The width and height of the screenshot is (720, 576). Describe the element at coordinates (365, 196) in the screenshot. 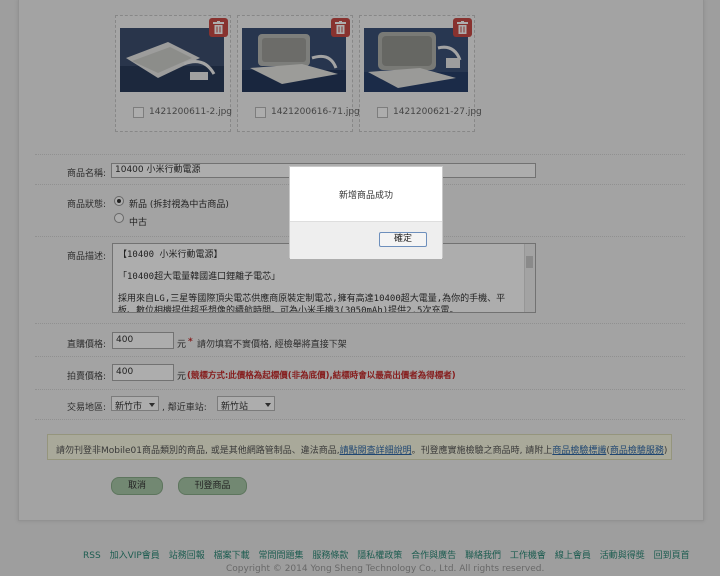

I see `dialog-message: 新增商品成功` at that location.